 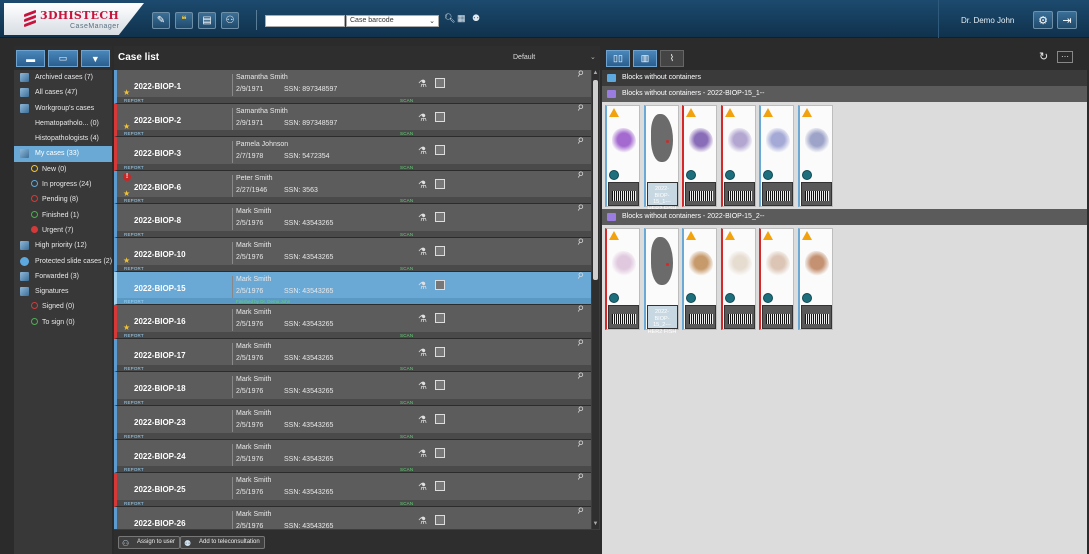 I want to click on user-search-icon: ⚉, so click(x=476, y=18).